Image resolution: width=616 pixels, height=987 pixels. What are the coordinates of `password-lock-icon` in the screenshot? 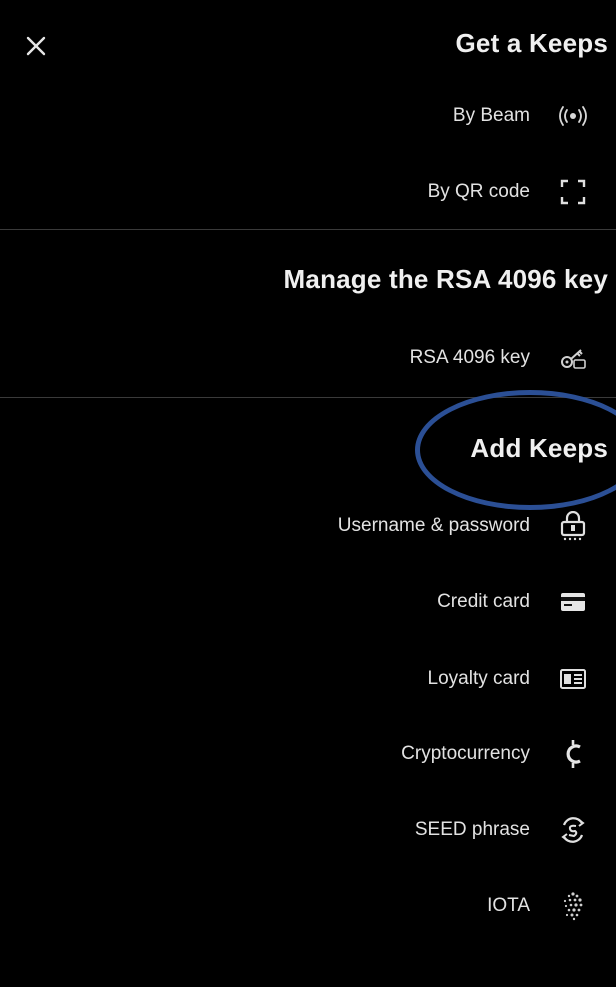 It's located at (573, 526).